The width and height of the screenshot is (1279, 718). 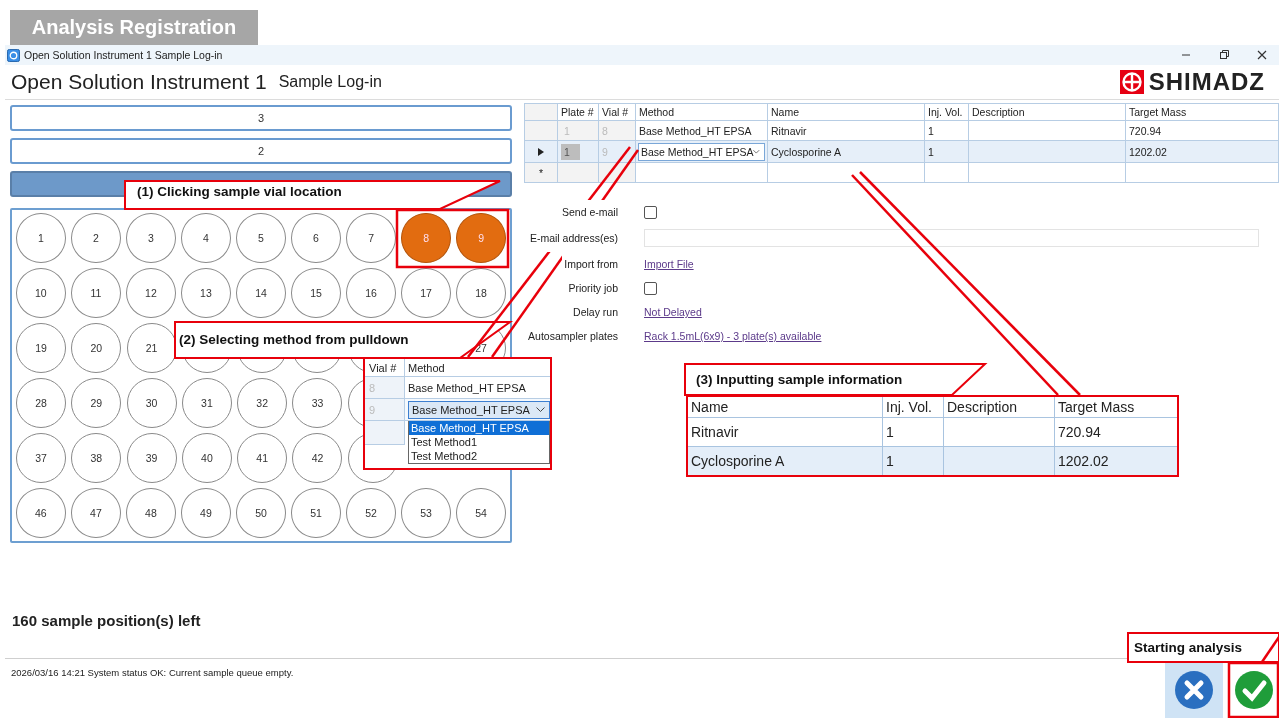 What do you see at coordinates (701, 130) in the screenshot?
I see `table-cell: Base Method_HT EPSA` at bounding box center [701, 130].